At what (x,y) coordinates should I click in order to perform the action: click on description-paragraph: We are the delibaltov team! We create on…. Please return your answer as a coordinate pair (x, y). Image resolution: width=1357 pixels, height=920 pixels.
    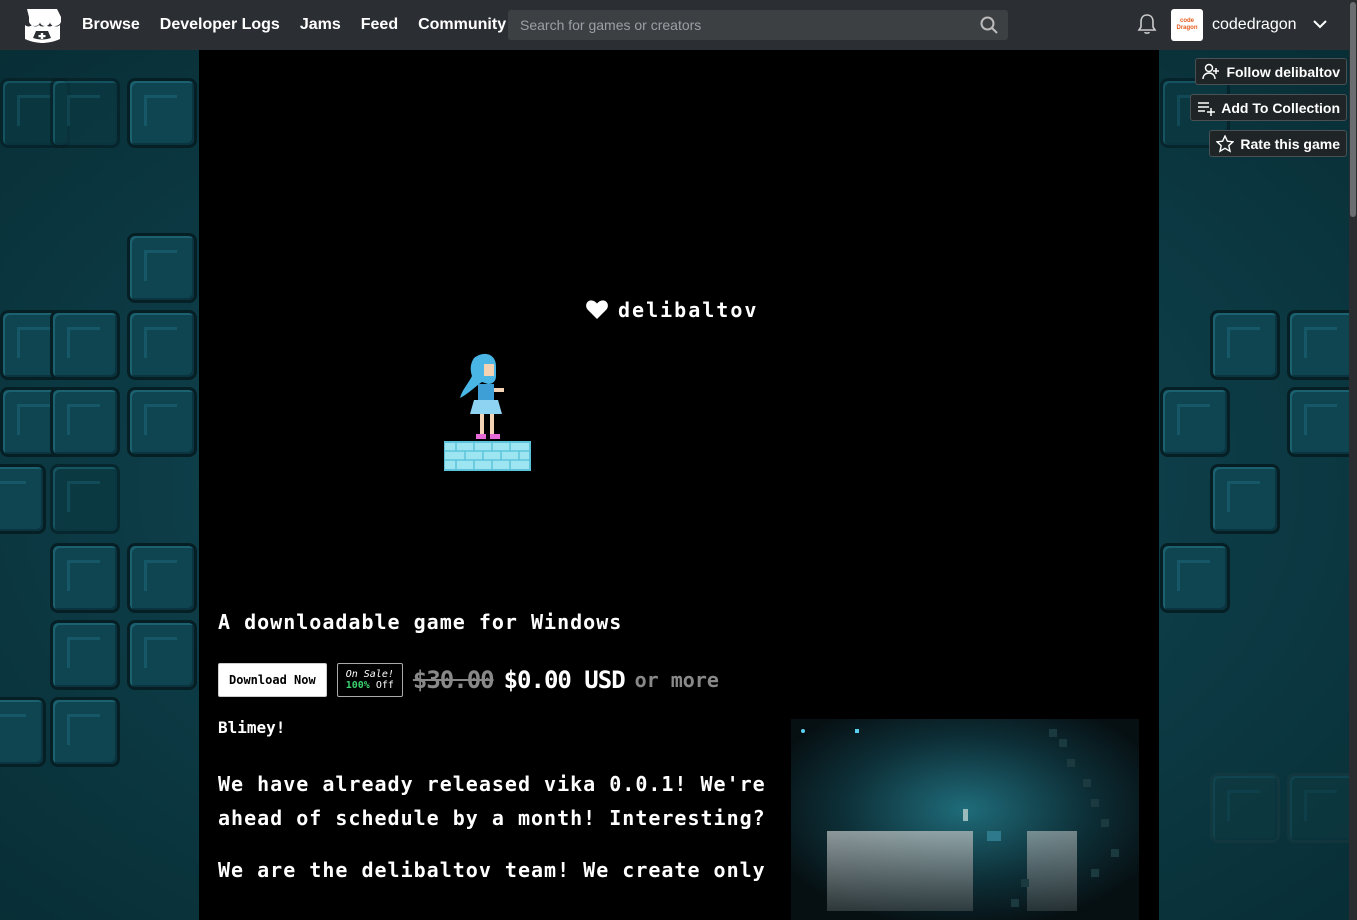
    Looking at the image, I should click on (492, 870).